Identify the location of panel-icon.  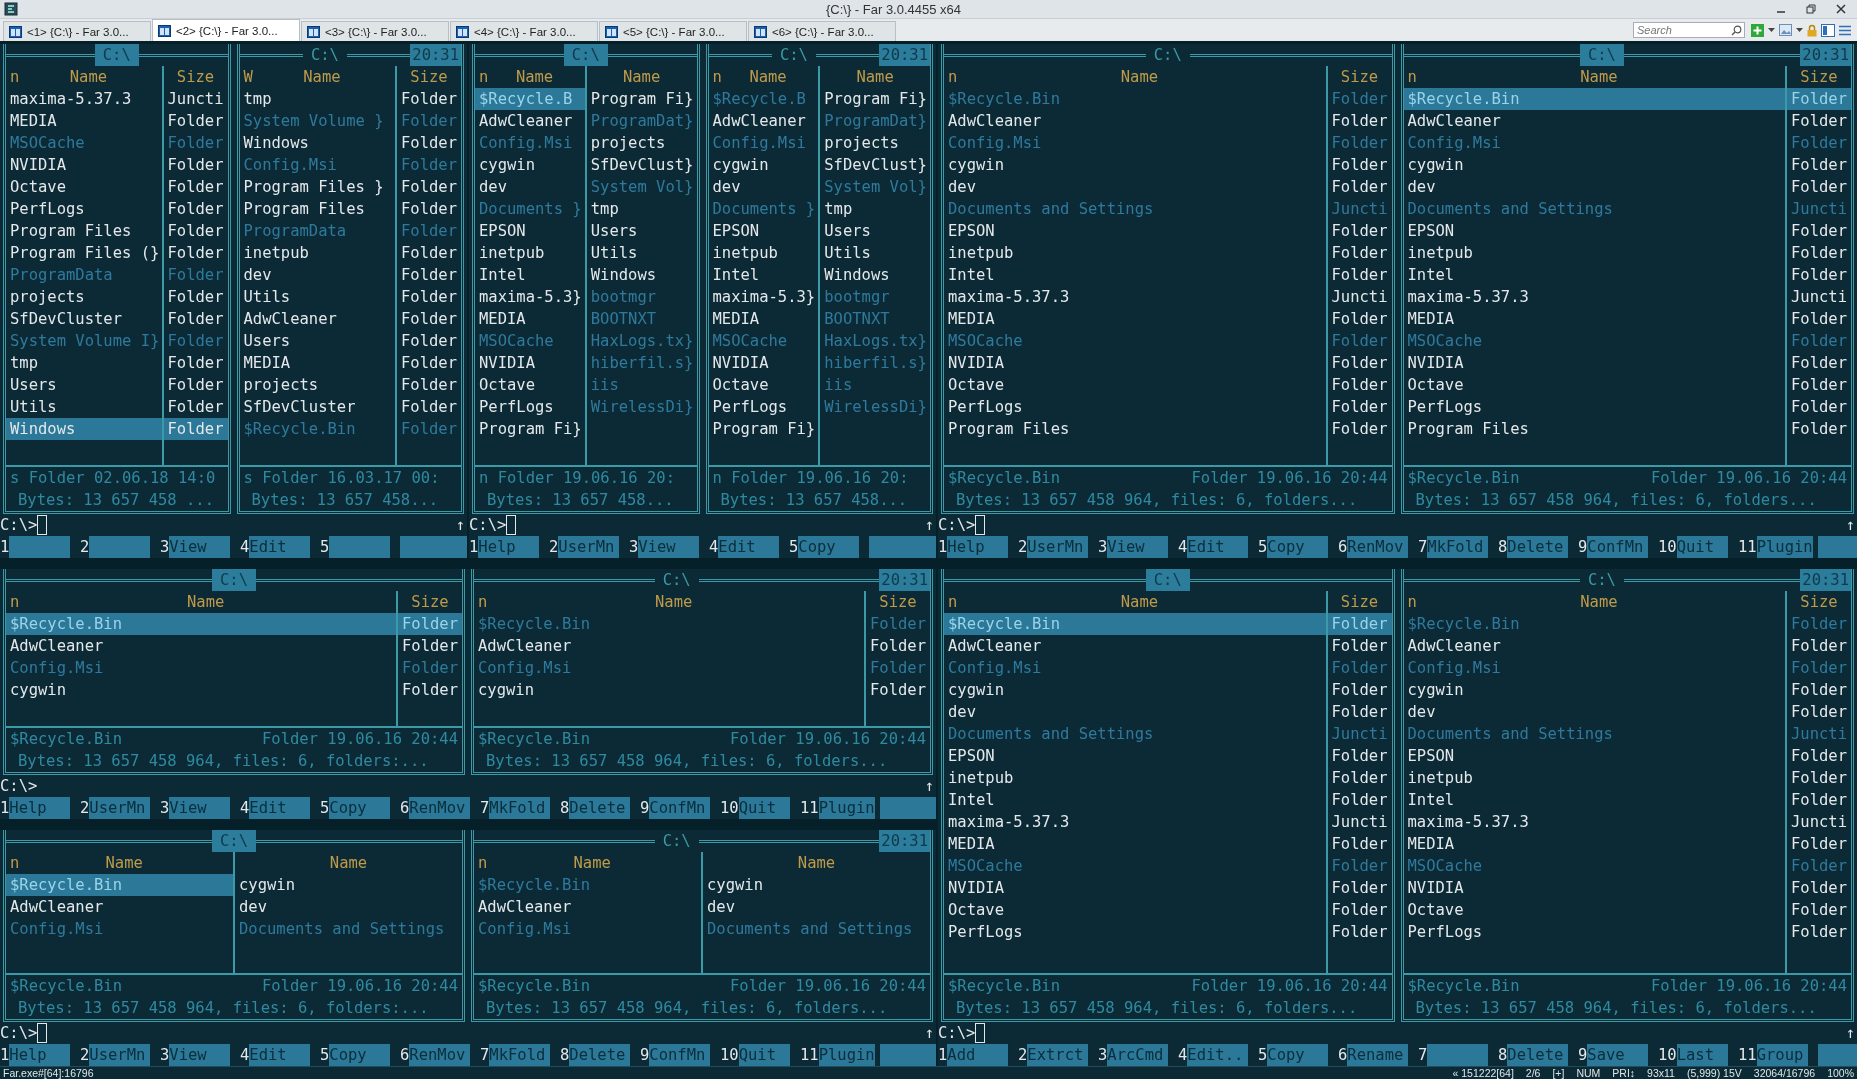
(1828, 30).